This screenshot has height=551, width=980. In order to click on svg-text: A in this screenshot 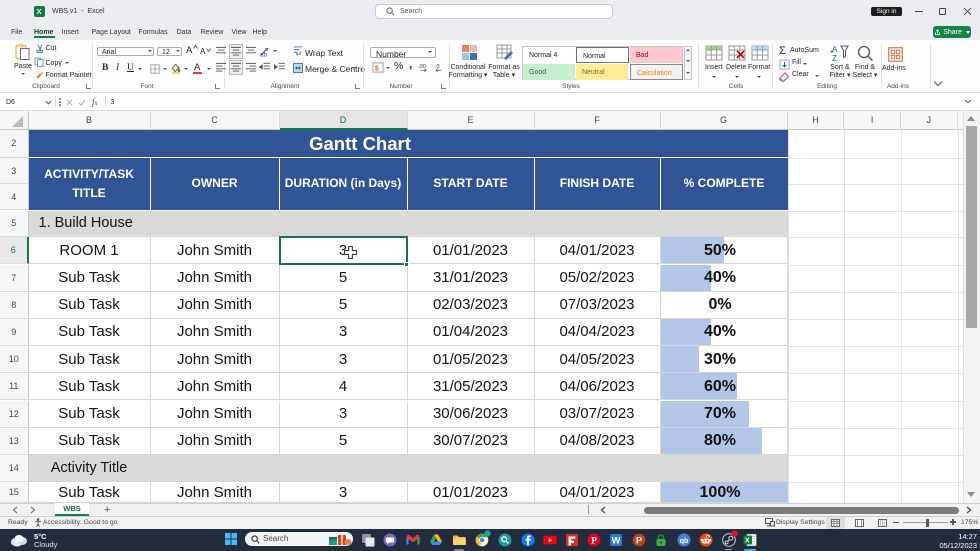, I will do `click(835, 49)`.